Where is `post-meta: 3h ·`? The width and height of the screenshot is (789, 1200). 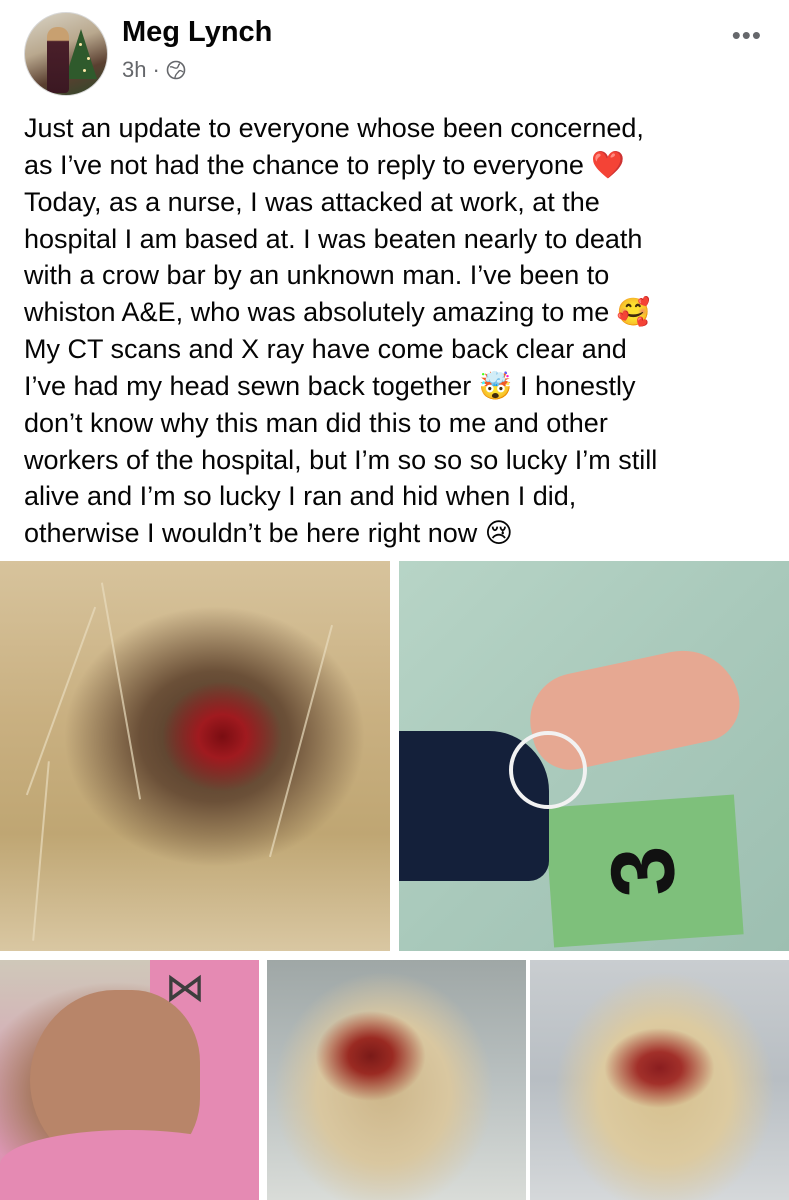
post-meta: 3h · is located at coordinates (154, 70).